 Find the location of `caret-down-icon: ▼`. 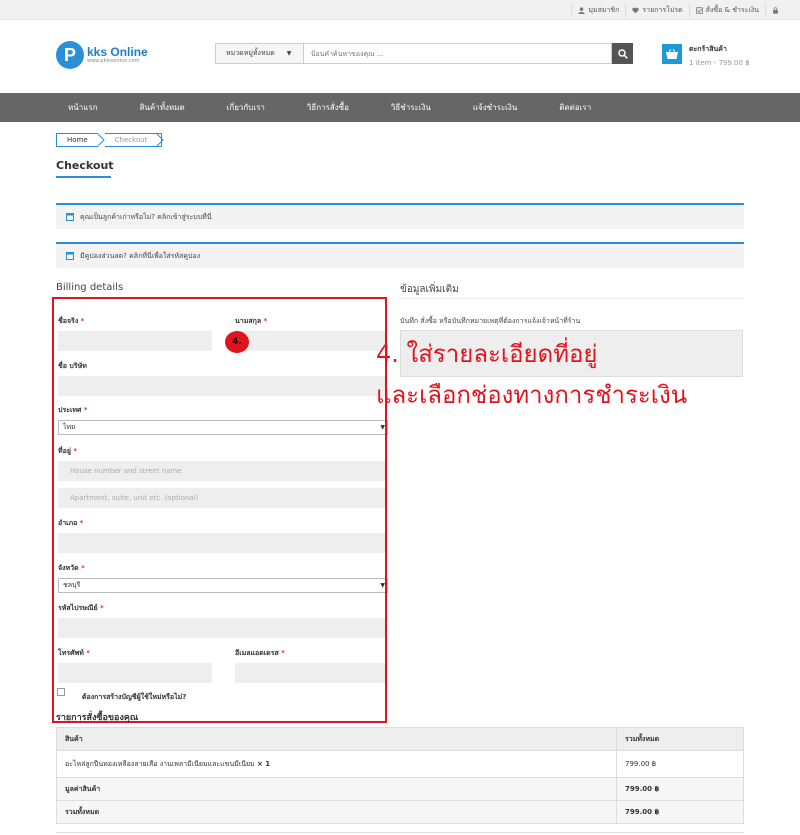

caret-down-icon: ▼ is located at coordinates (289, 53).